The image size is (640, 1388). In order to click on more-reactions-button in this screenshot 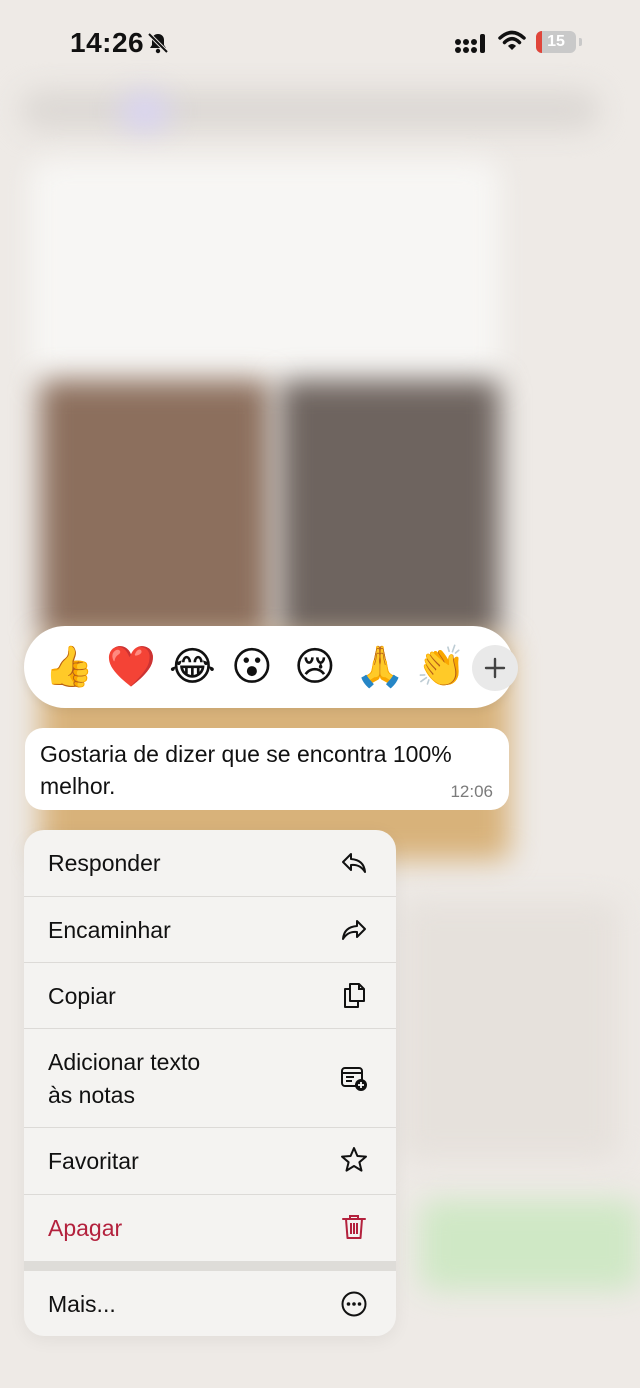, I will do `click(495, 668)`.